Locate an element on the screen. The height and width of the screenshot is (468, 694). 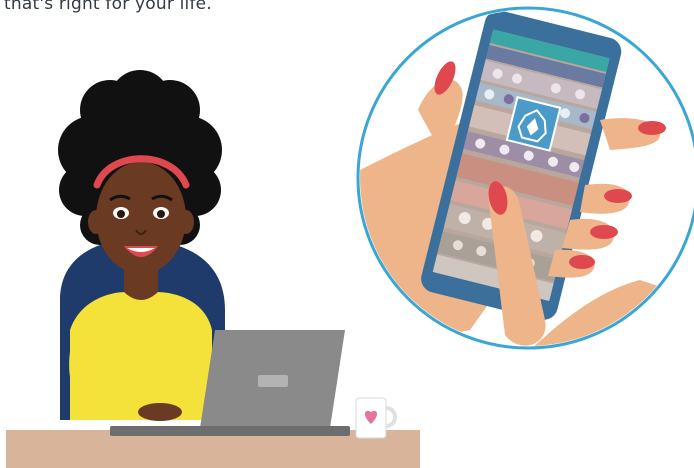
laptop-logo is located at coordinates (273, 381).